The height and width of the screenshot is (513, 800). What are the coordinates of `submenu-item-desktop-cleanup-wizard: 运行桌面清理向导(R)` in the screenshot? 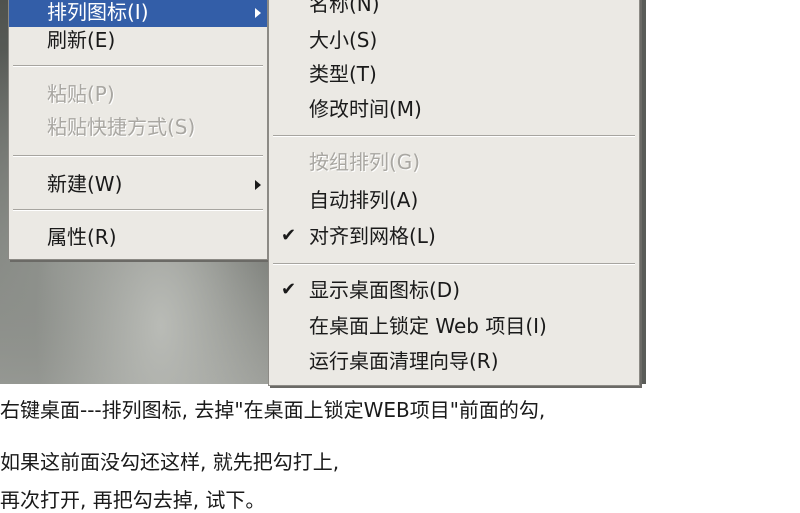 It's located at (454, 361).